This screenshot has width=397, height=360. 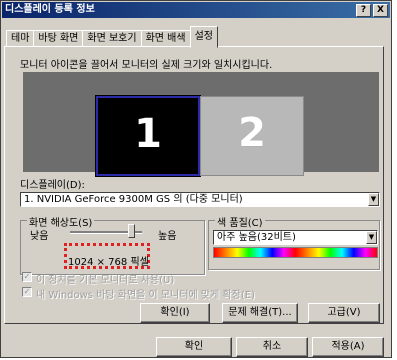 I want to click on ok-button: 확인, so click(x=194, y=347).